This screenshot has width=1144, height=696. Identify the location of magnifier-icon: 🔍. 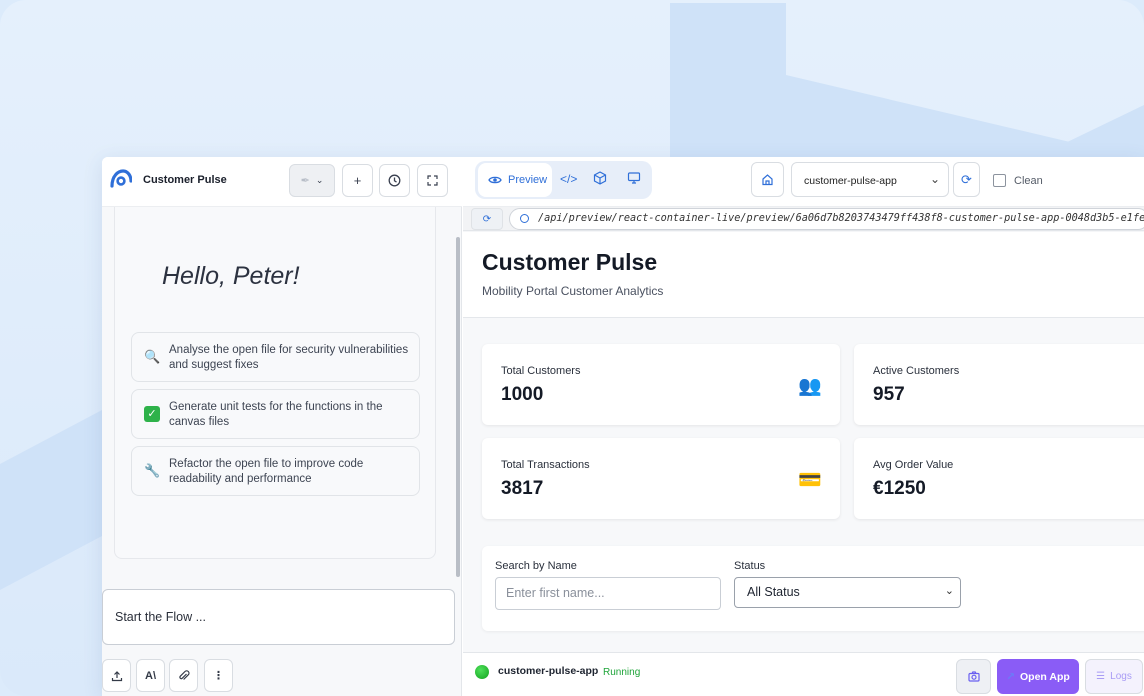
(152, 356).